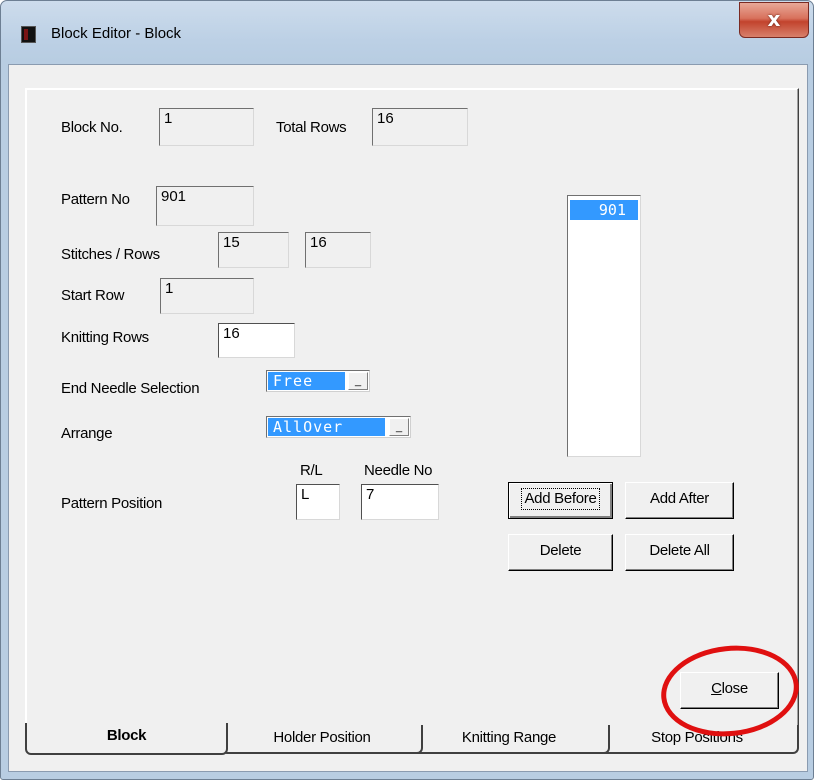  What do you see at coordinates (774, 20) in the screenshot?
I see `window-close-button: x` at bounding box center [774, 20].